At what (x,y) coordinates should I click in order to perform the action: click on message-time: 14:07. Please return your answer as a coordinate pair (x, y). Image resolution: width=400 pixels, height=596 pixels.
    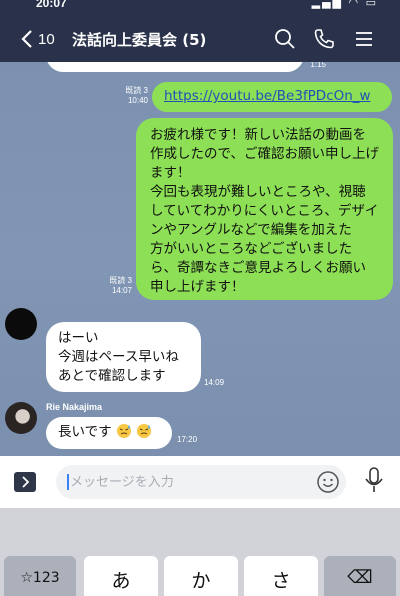
    Looking at the image, I should click on (121, 290).